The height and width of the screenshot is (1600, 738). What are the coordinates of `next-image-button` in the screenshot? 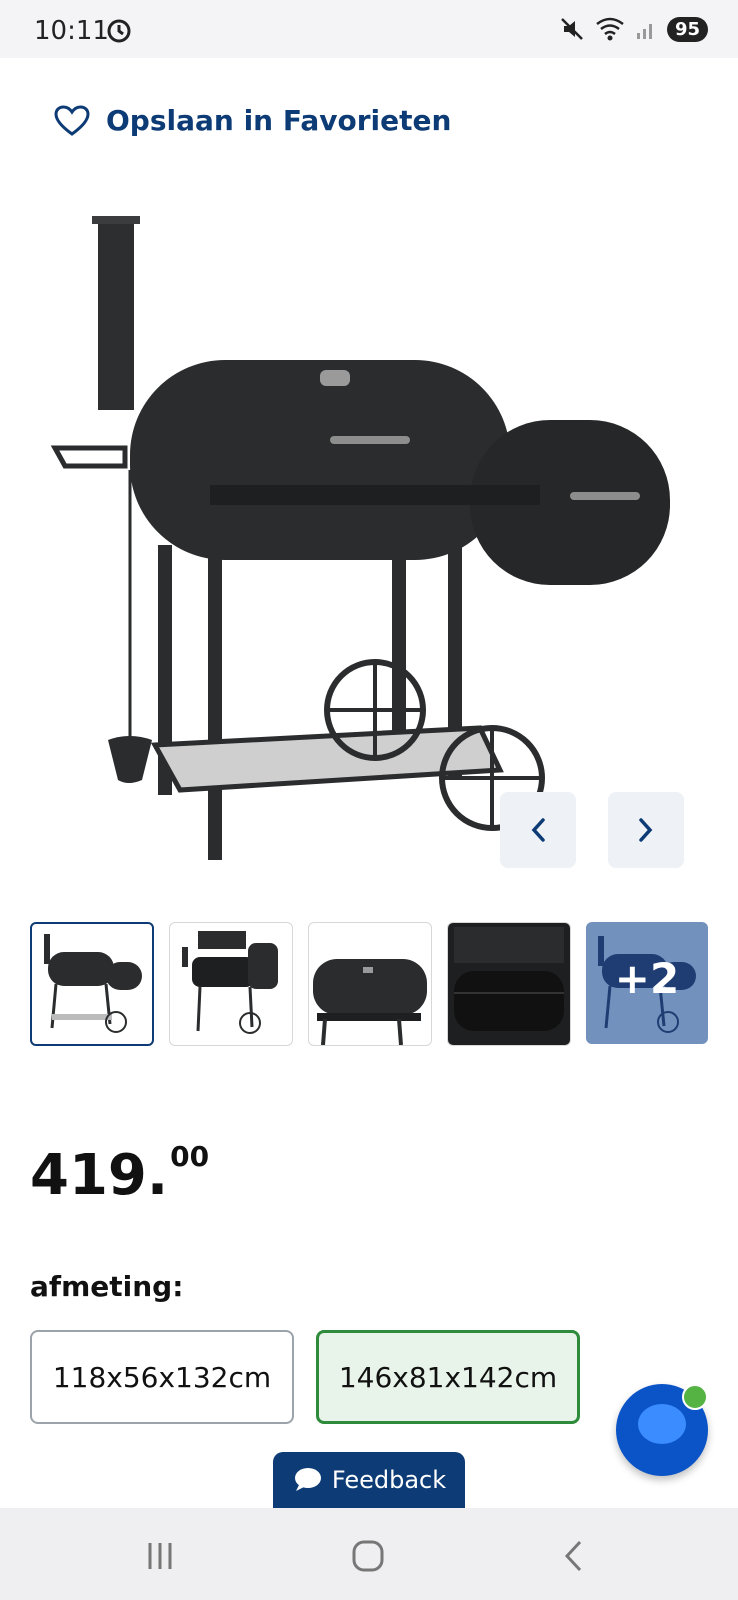 It's located at (646, 830).